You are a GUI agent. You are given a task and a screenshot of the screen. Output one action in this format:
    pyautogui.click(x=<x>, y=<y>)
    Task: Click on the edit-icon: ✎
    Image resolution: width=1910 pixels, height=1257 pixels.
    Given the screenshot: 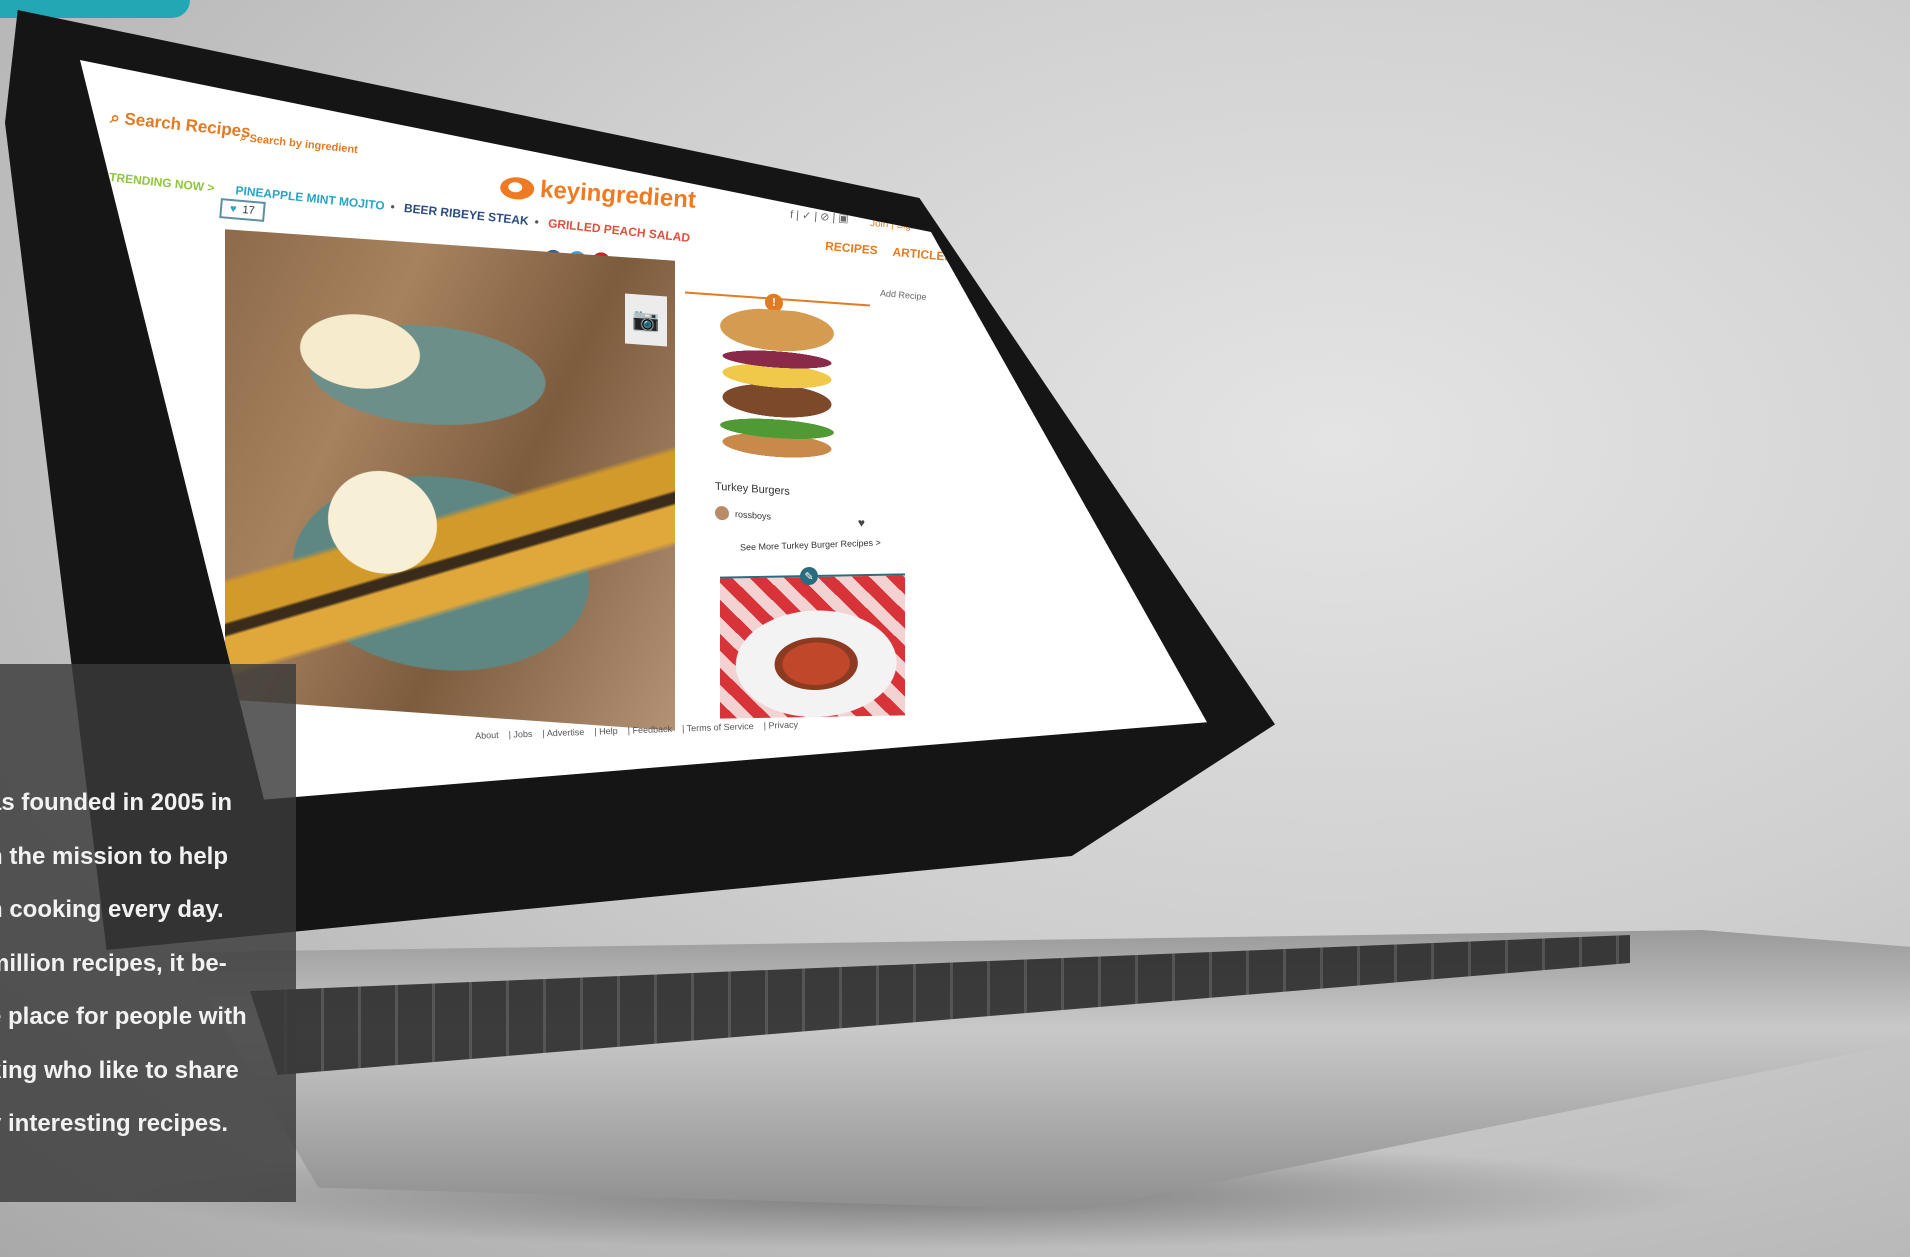 What is the action you would take?
    pyautogui.click(x=809, y=576)
    